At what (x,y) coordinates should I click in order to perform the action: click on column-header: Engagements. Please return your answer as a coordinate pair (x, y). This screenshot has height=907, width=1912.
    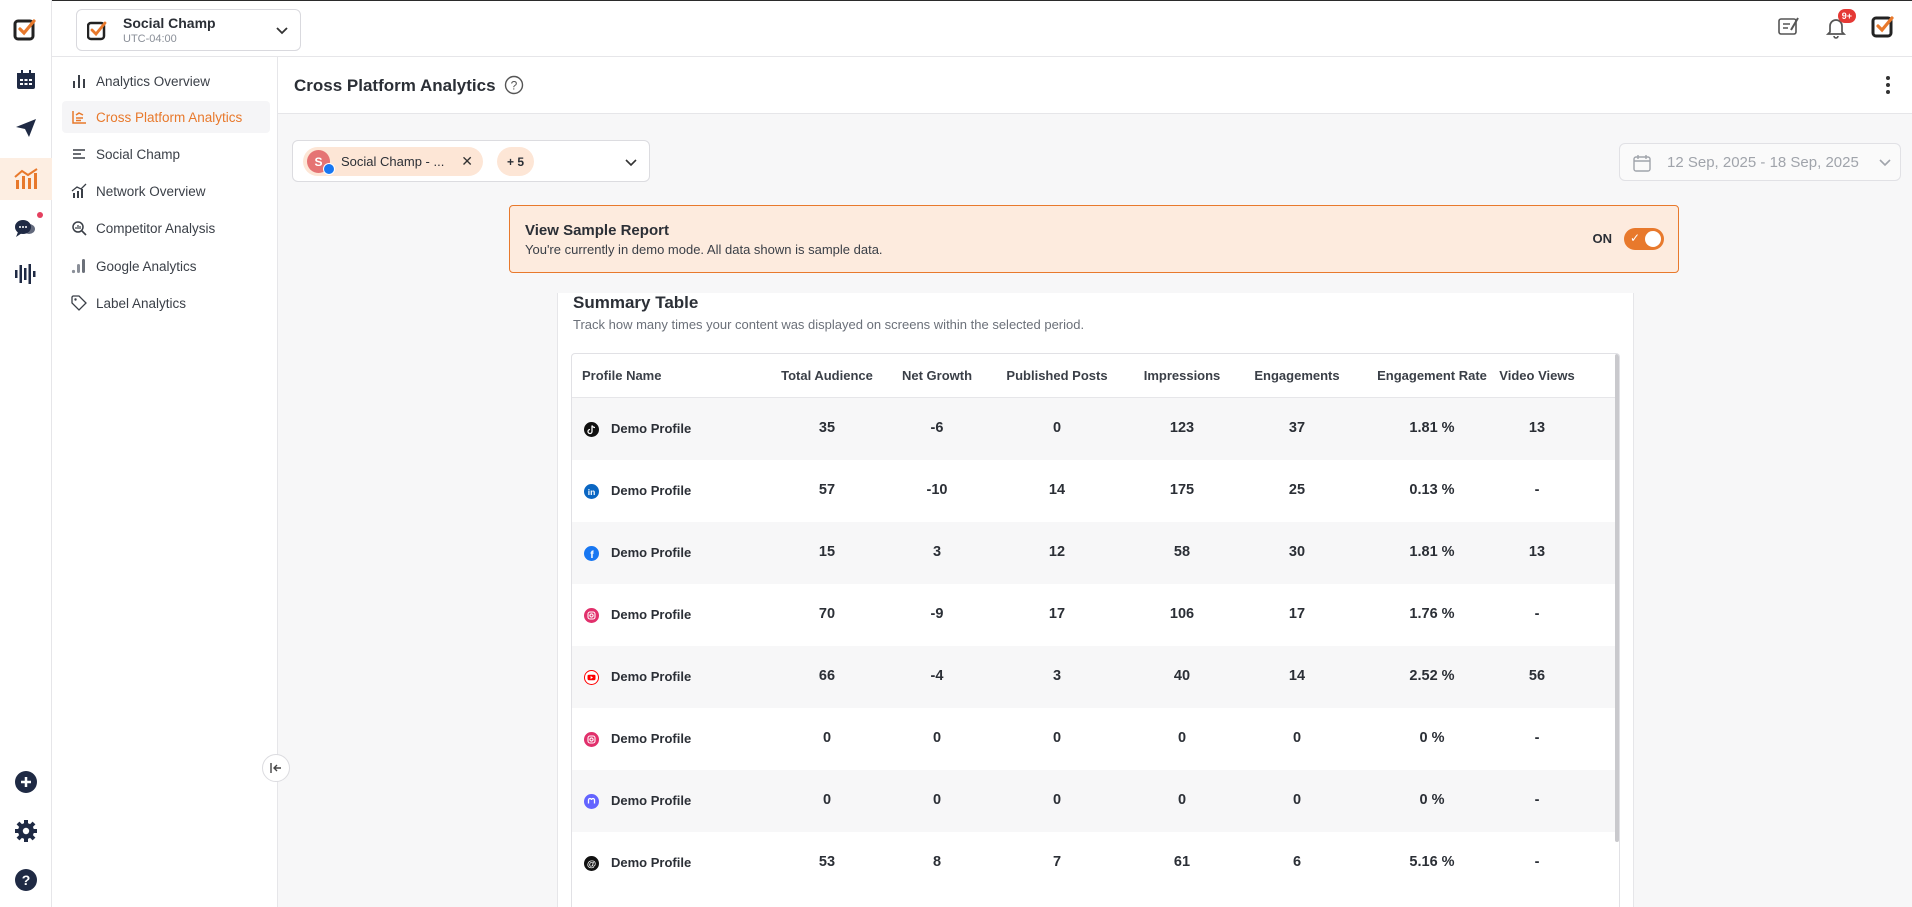
    Looking at the image, I should click on (1297, 375).